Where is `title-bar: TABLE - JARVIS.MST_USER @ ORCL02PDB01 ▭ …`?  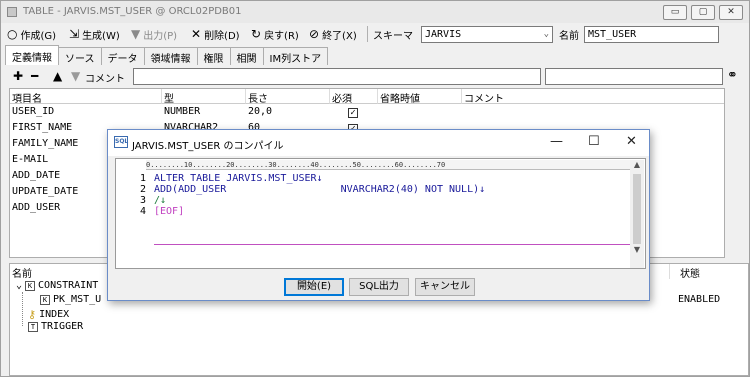
title-bar: TABLE - JARVIS.MST_USER @ ORCL02PDB01 ▭ … is located at coordinates (375, 12).